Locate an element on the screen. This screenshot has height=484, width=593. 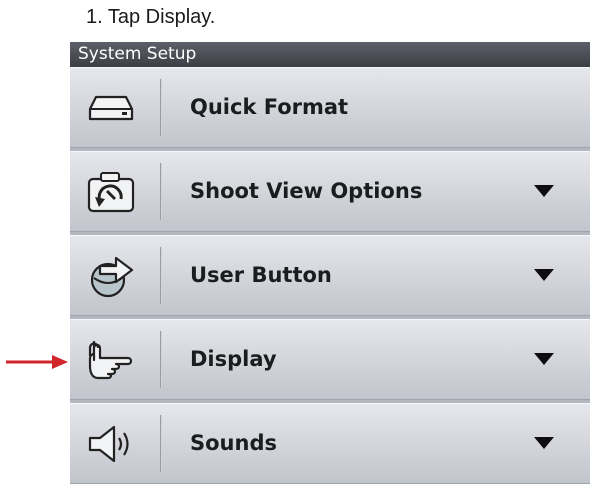
panel-title: System Setup is located at coordinates (330, 54).